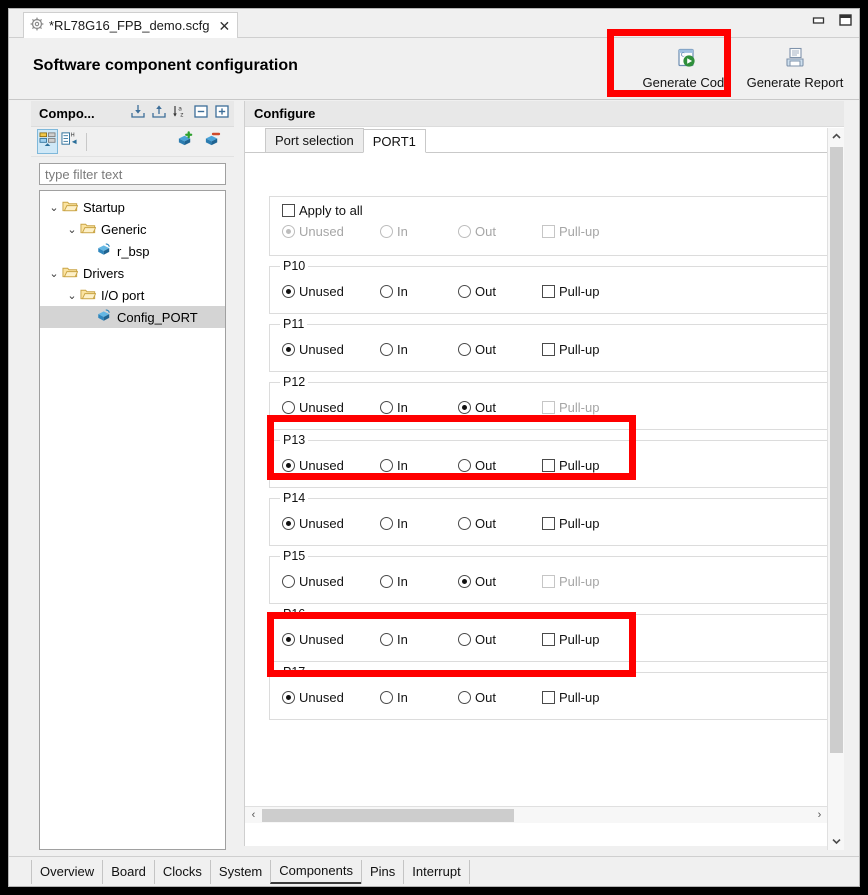 The width and height of the screenshot is (868, 895). What do you see at coordinates (224, 26) in the screenshot?
I see `close-icon: ✕` at bounding box center [224, 26].